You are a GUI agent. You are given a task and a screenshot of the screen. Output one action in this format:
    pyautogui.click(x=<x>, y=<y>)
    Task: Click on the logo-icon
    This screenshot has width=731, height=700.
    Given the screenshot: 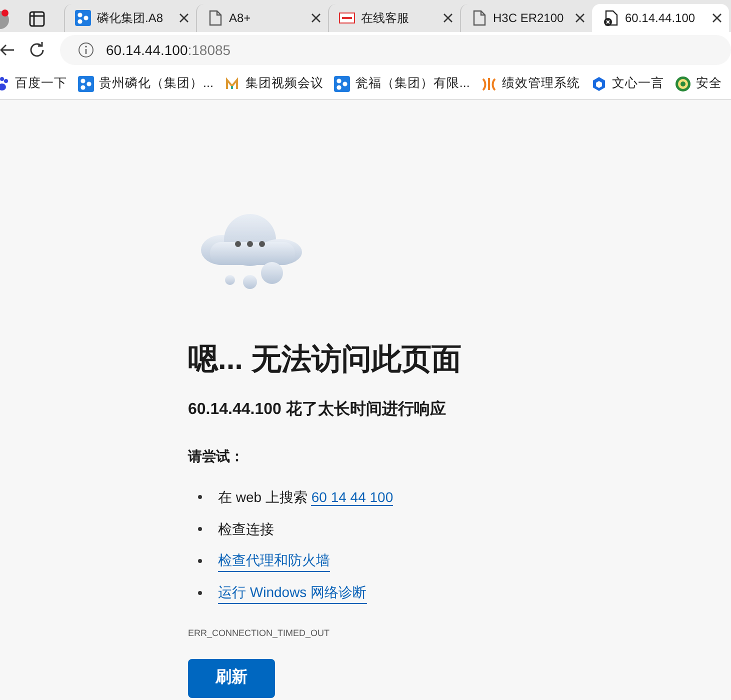 What is the action you would take?
    pyautogui.click(x=347, y=18)
    